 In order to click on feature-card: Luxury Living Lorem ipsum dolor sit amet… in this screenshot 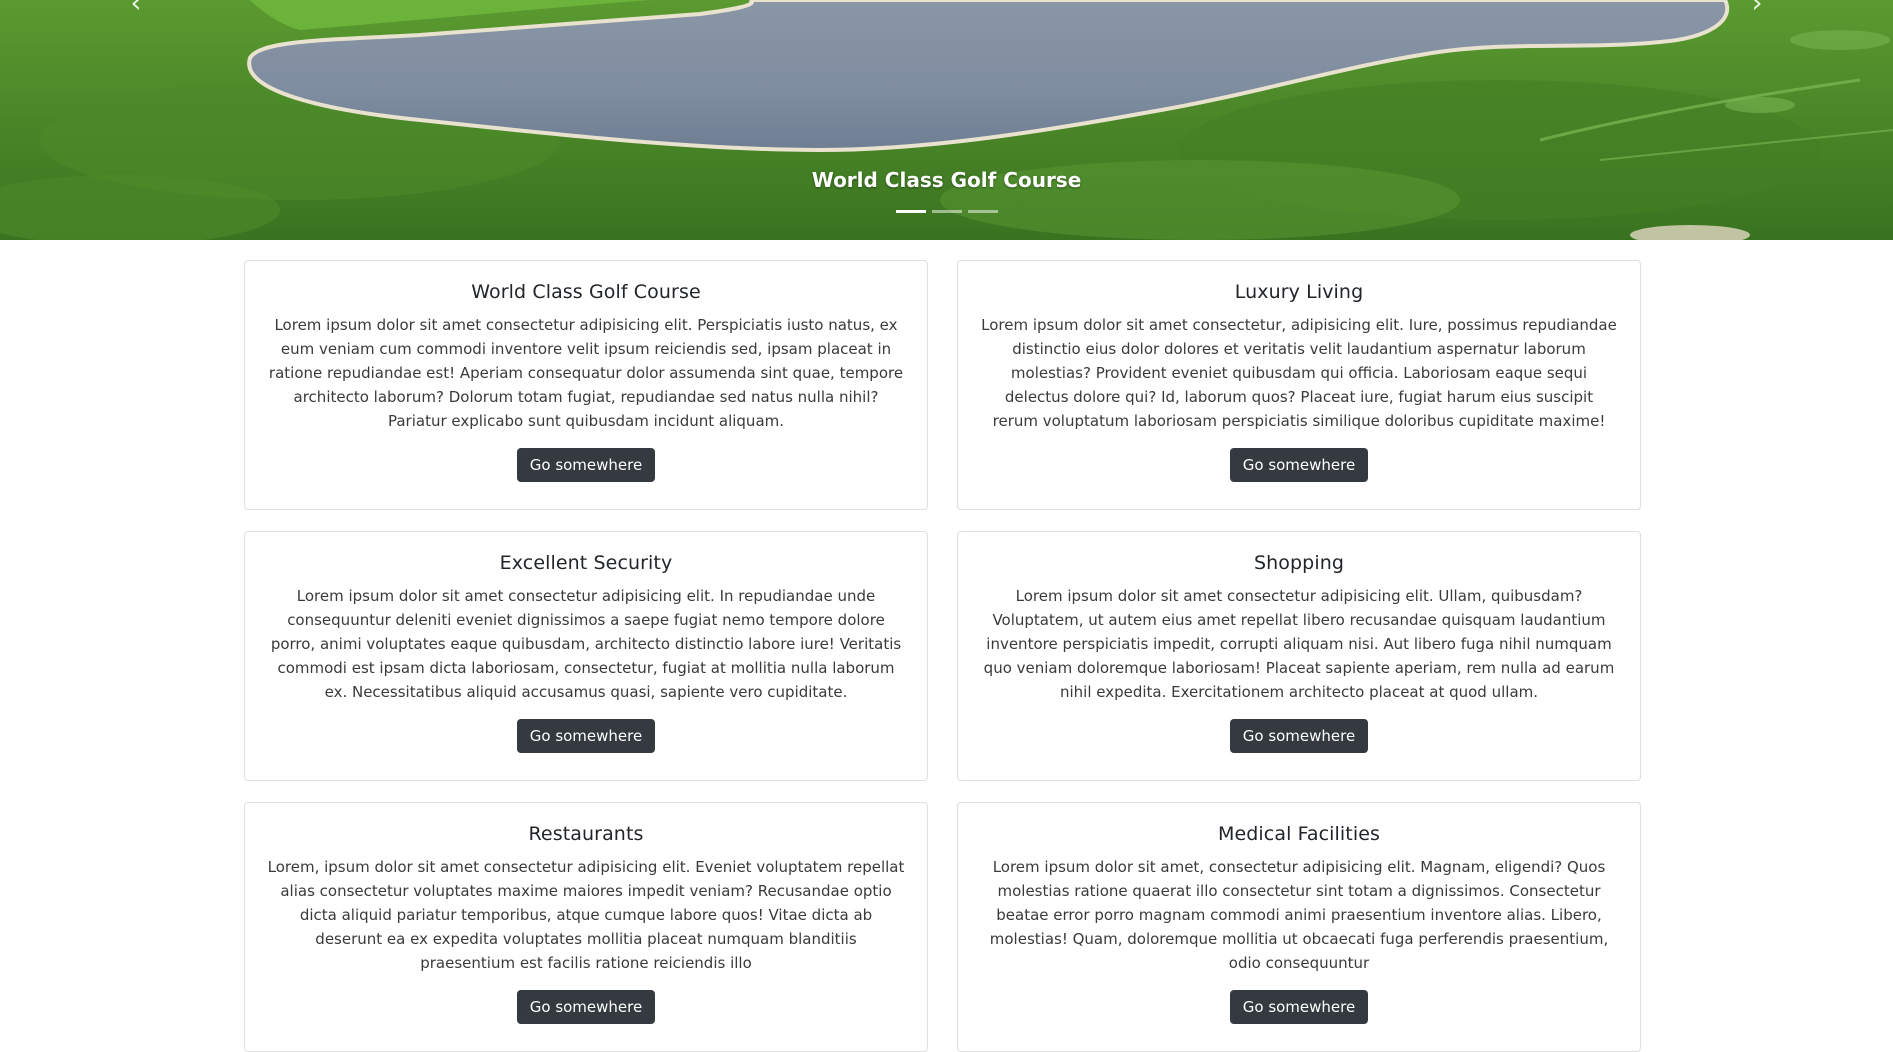, I will do `click(1299, 385)`.